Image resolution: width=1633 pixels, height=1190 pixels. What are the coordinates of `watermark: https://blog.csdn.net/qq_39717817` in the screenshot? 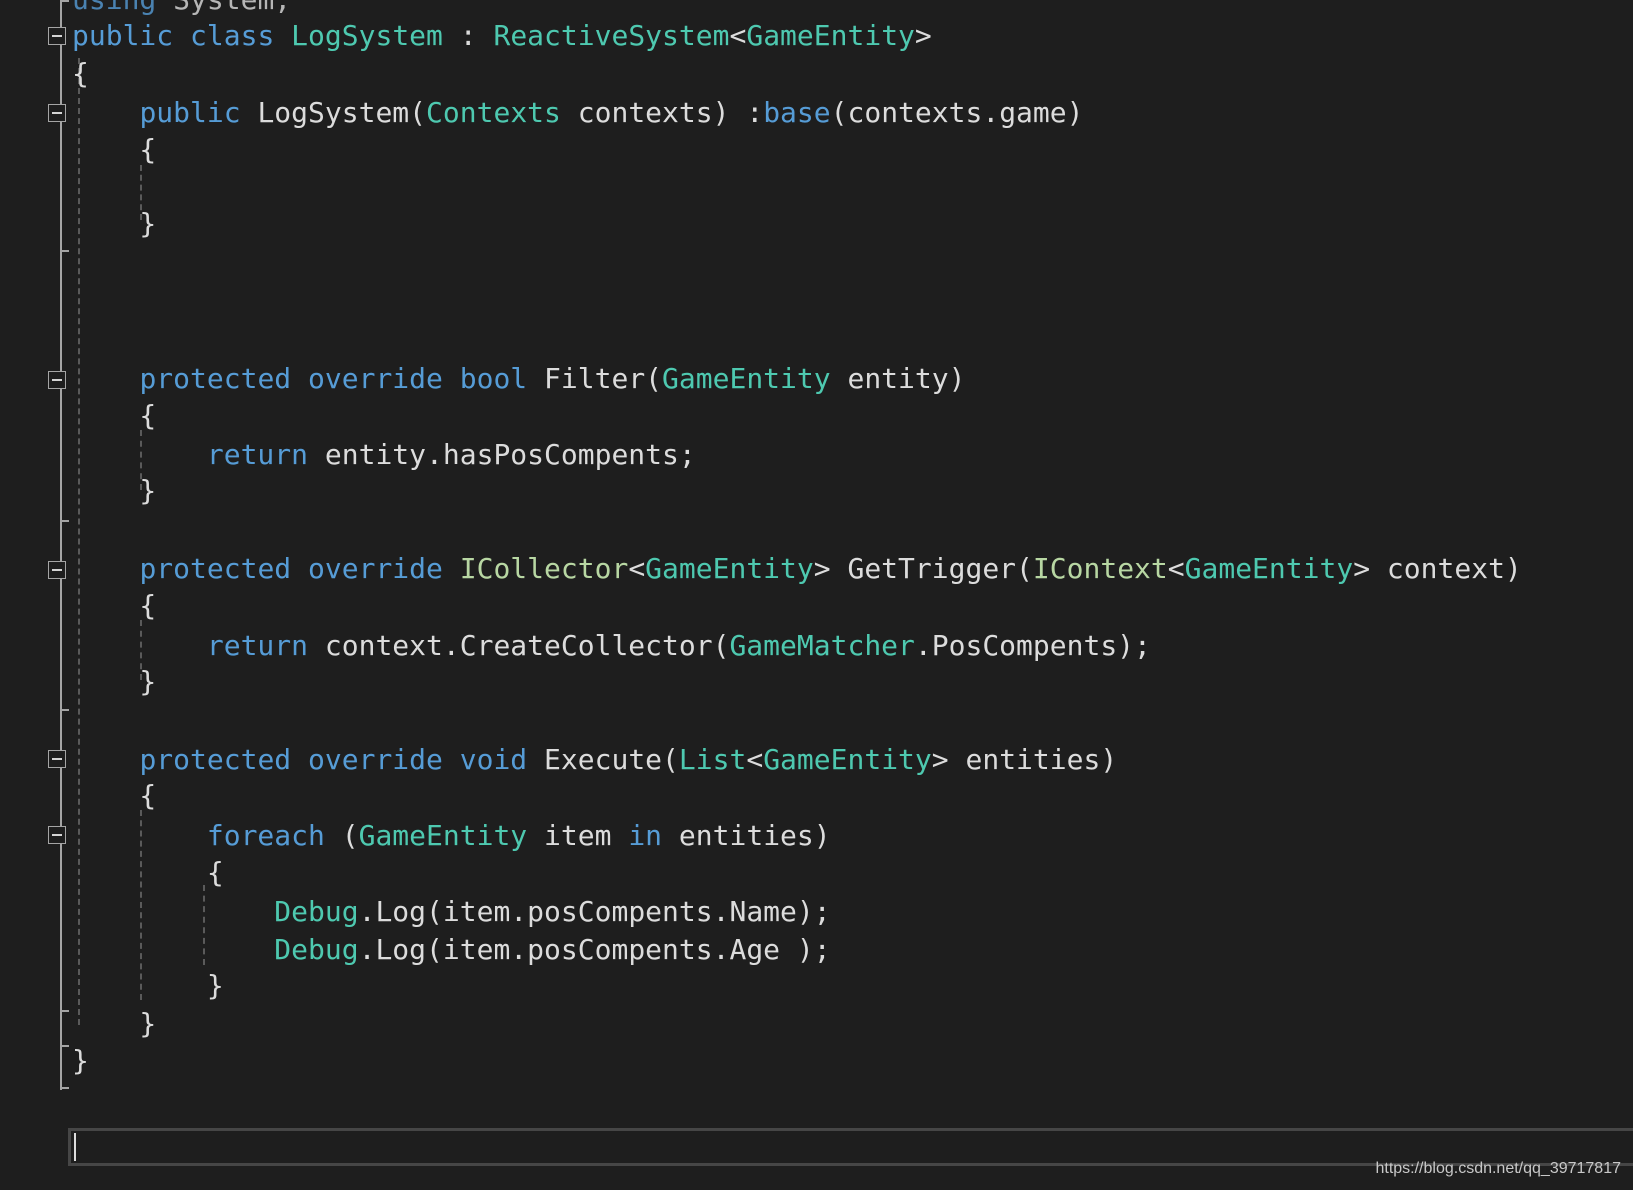 It's located at (1498, 1168).